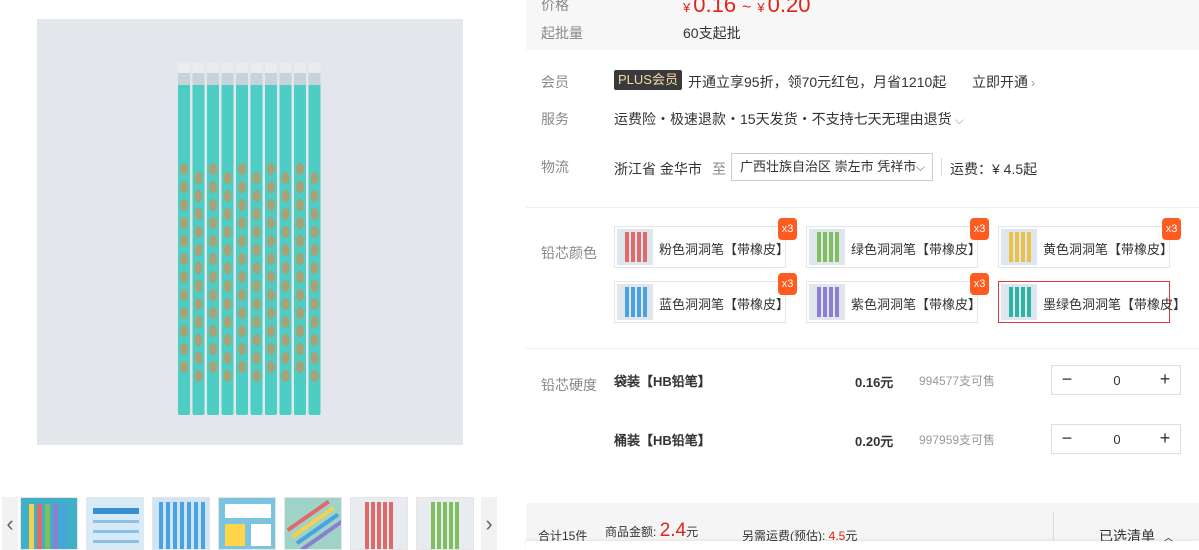 The height and width of the screenshot is (550, 1199). What do you see at coordinates (957, 440) in the screenshot?
I see `hardness-row-stock: 997959支可售` at bounding box center [957, 440].